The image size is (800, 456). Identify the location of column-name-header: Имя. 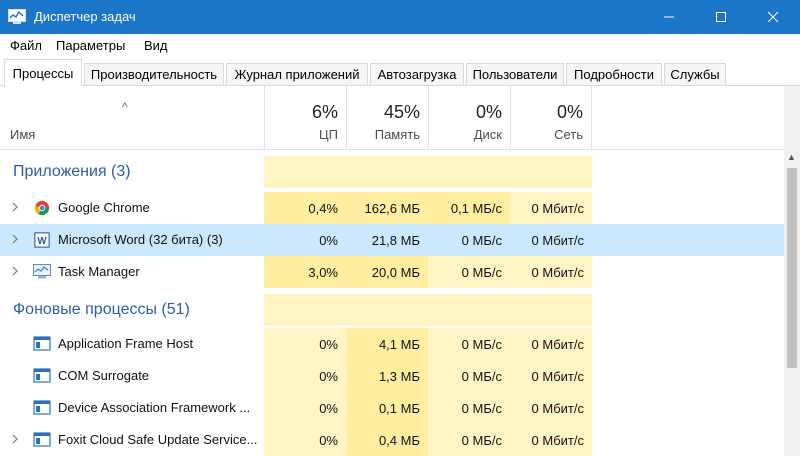
(22, 134).